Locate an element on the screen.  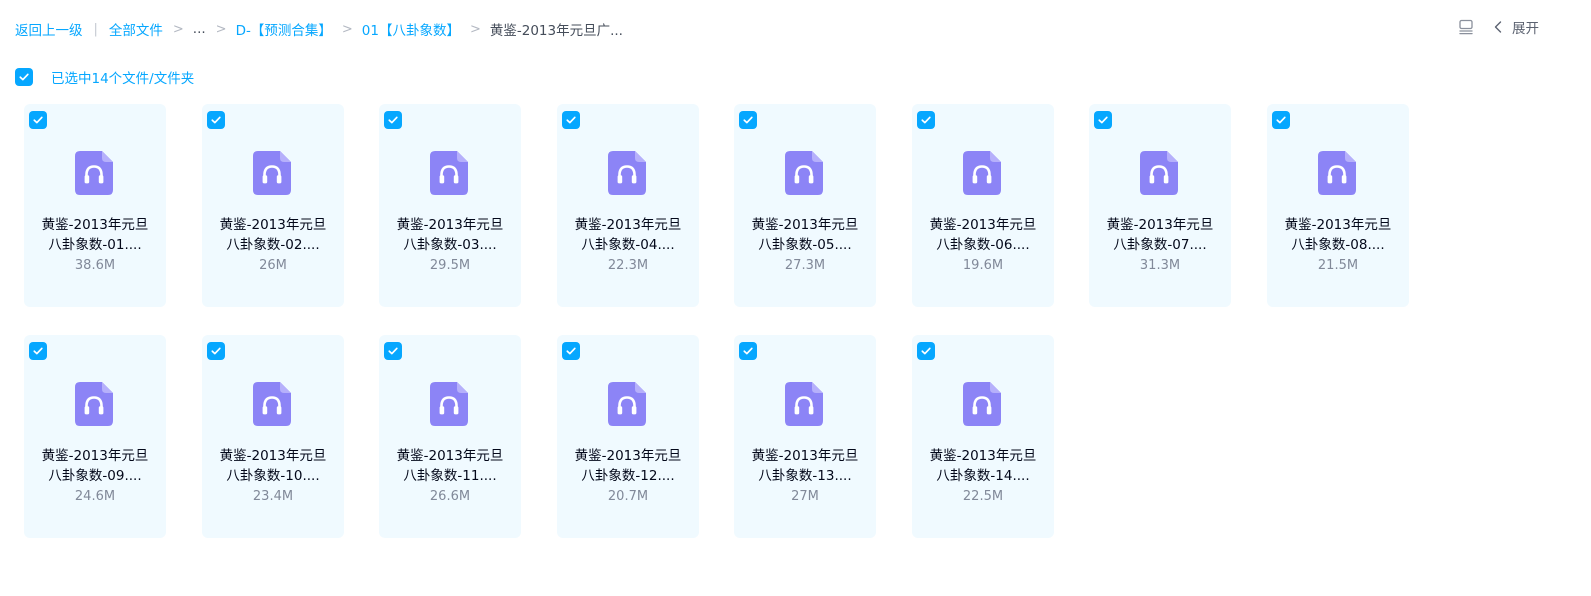
selection-count-text: 已选中14个文件/文件夹 is located at coordinates (123, 79).